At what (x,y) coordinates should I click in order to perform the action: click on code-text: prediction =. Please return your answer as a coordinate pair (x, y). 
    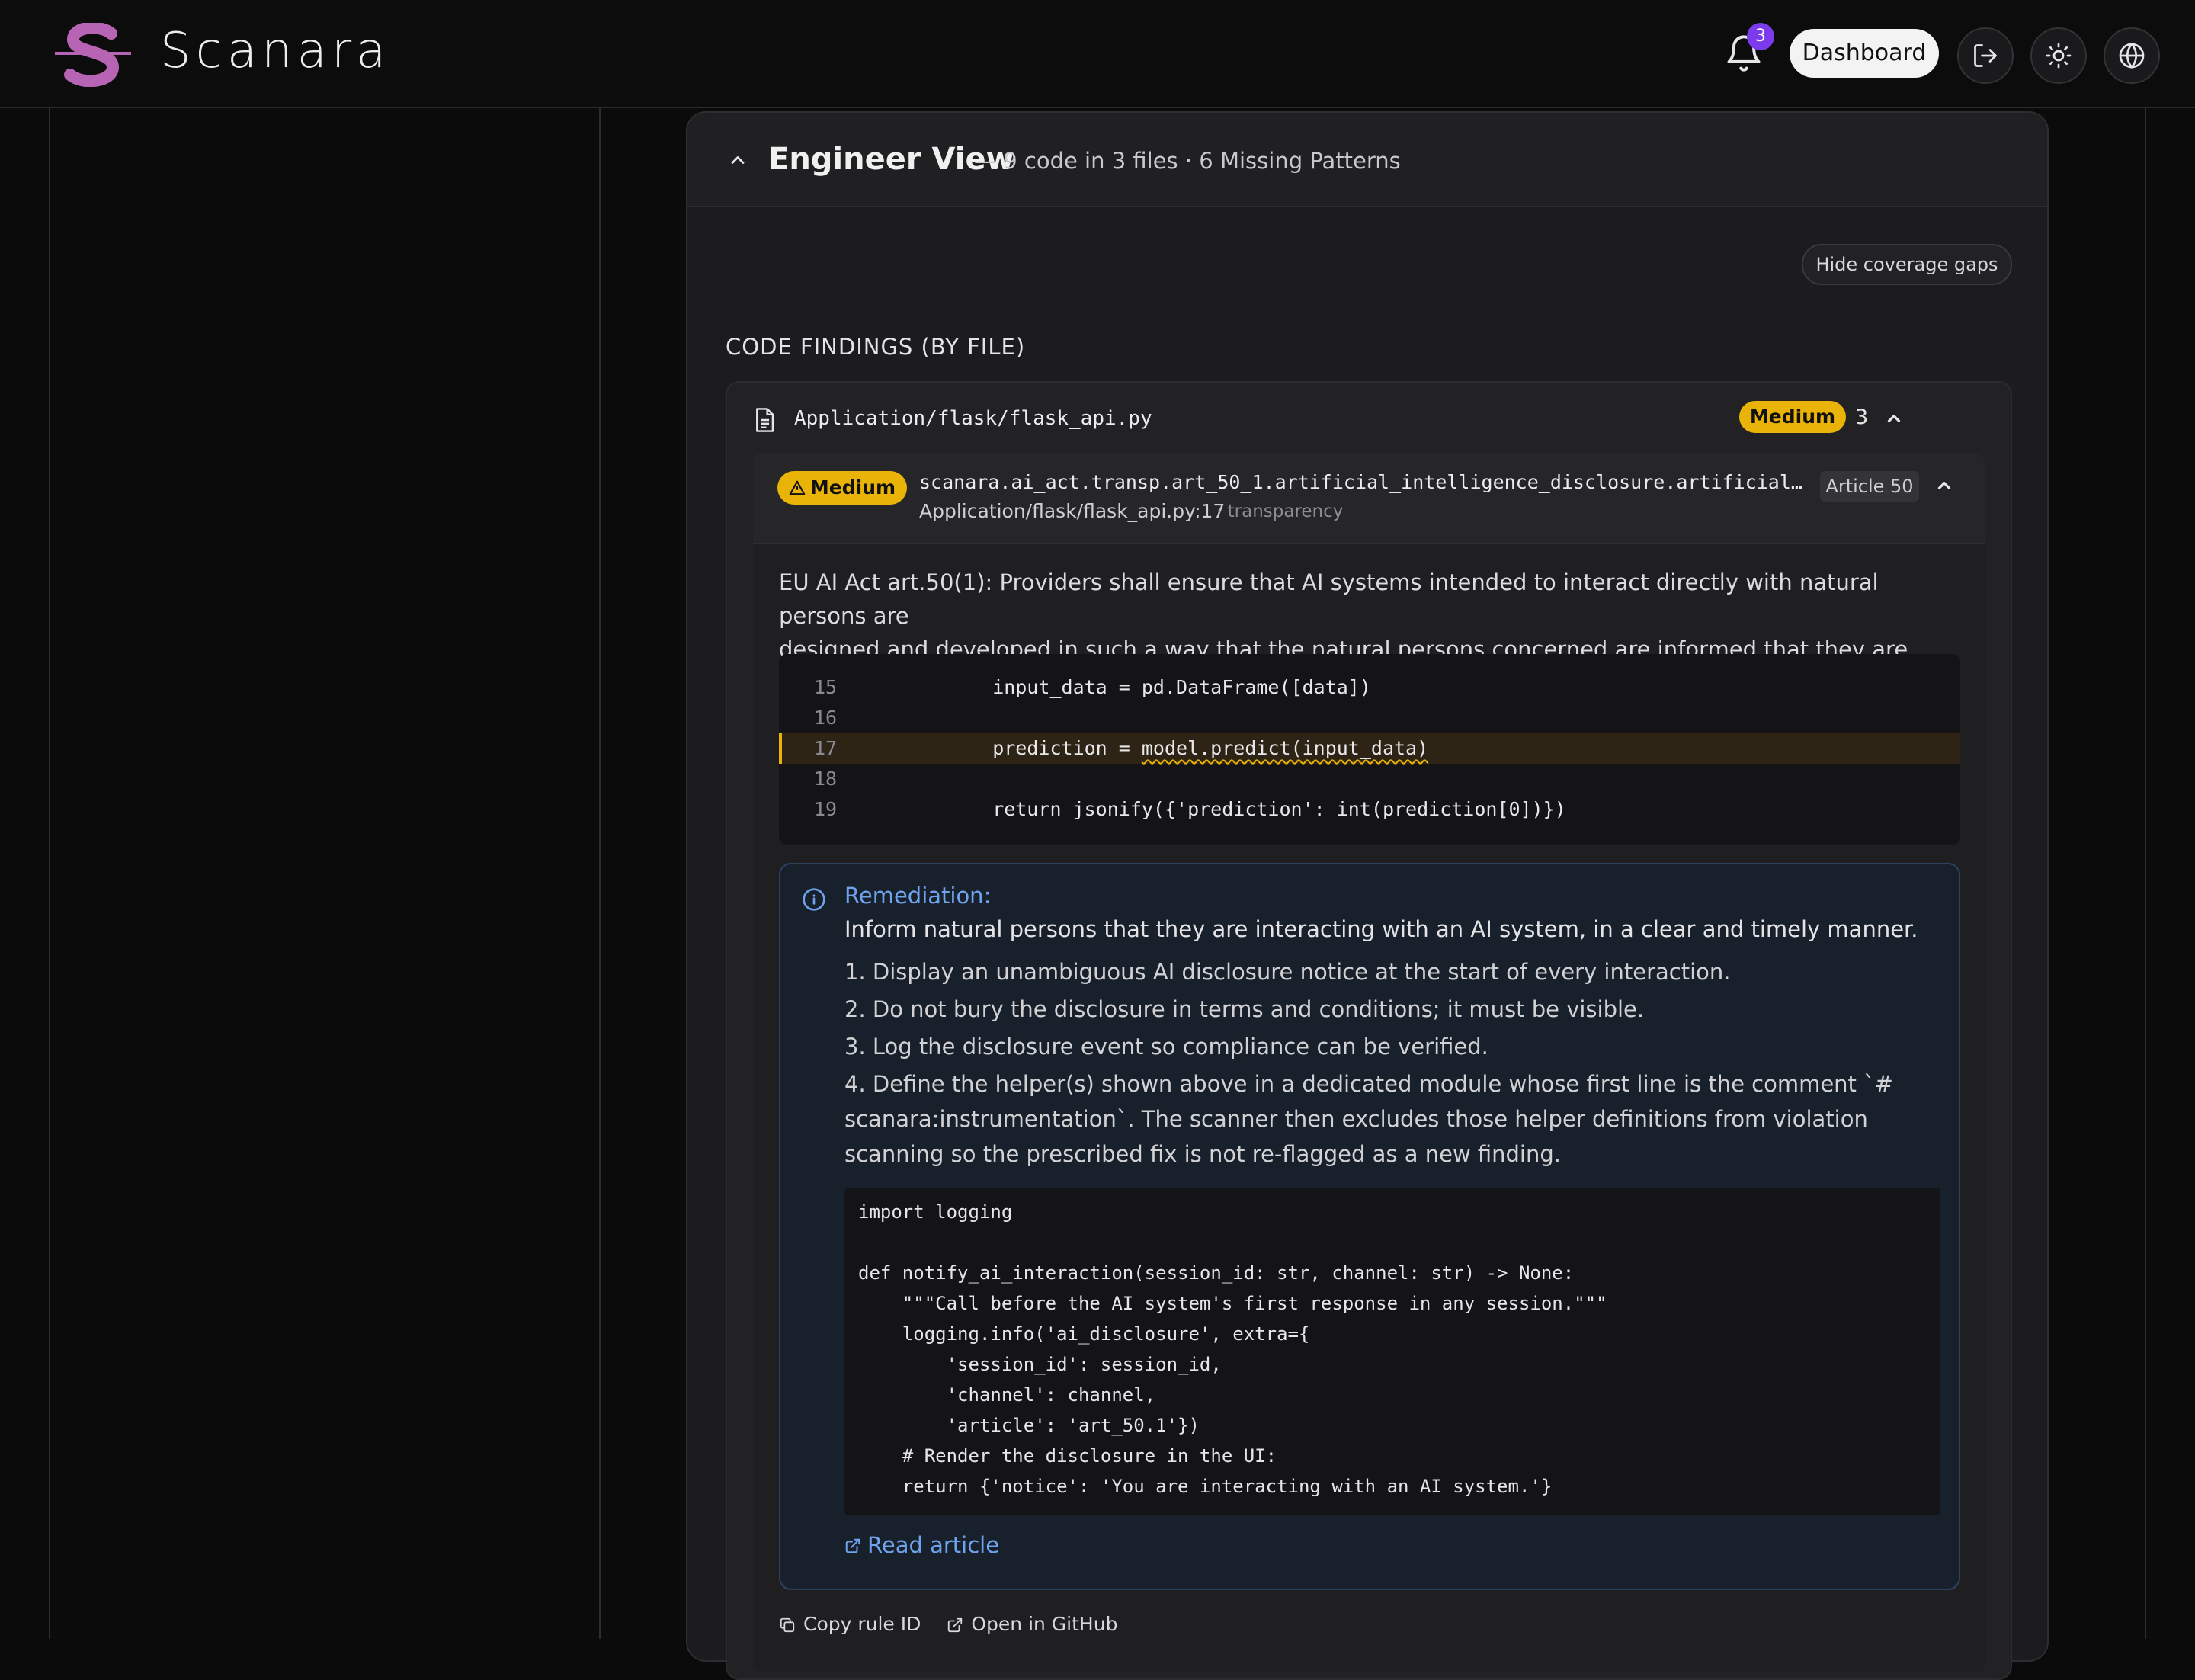
    Looking at the image, I should click on (1044, 748).